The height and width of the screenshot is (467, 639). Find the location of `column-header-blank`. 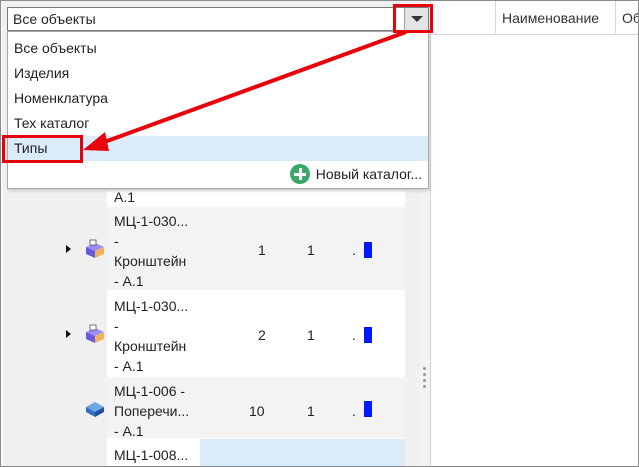

column-header-blank is located at coordinates (463, 18).